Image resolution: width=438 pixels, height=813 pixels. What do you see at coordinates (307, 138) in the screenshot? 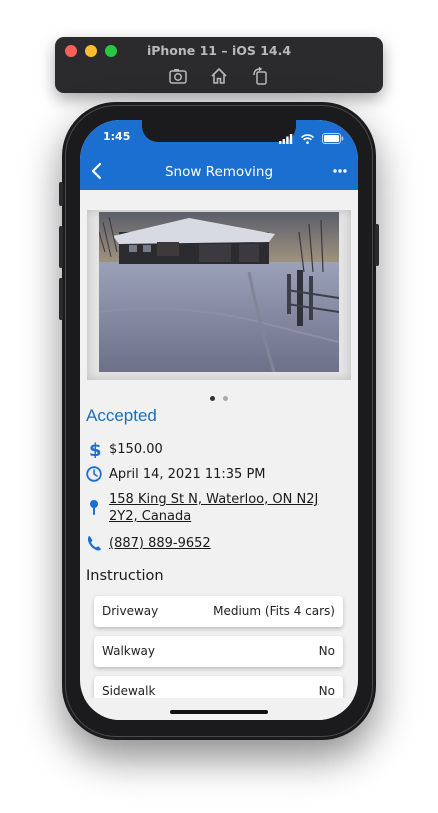
I see `wifi-icon` at bounding box center [307, 138].